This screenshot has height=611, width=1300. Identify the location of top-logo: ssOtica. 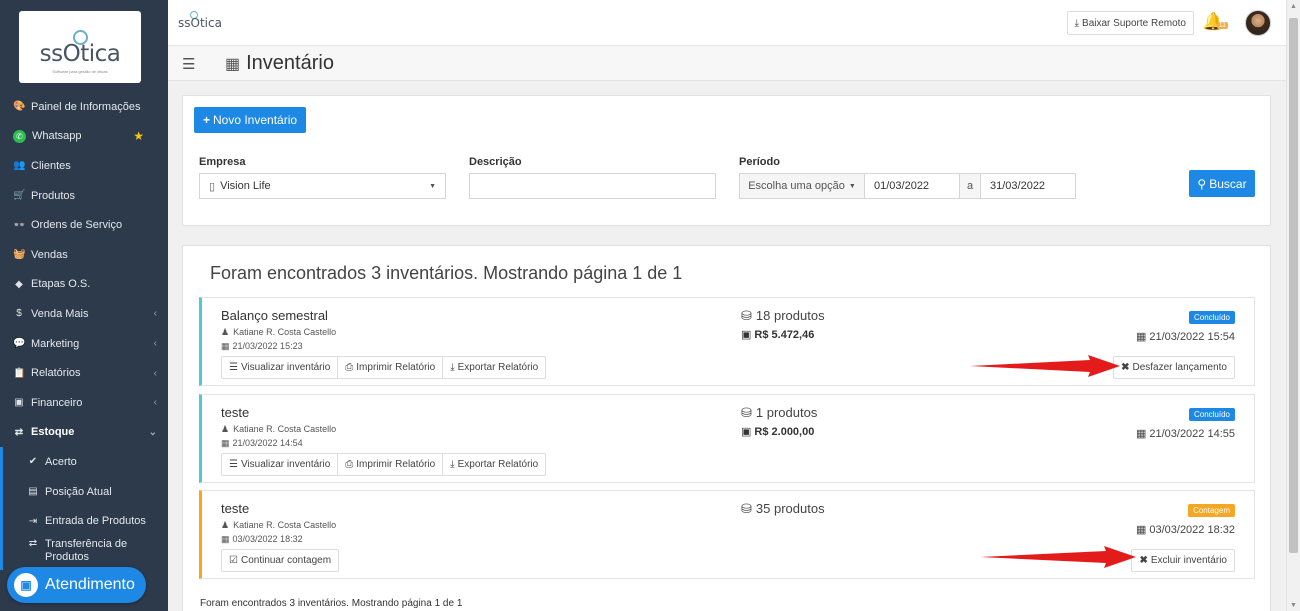
(200, 23).